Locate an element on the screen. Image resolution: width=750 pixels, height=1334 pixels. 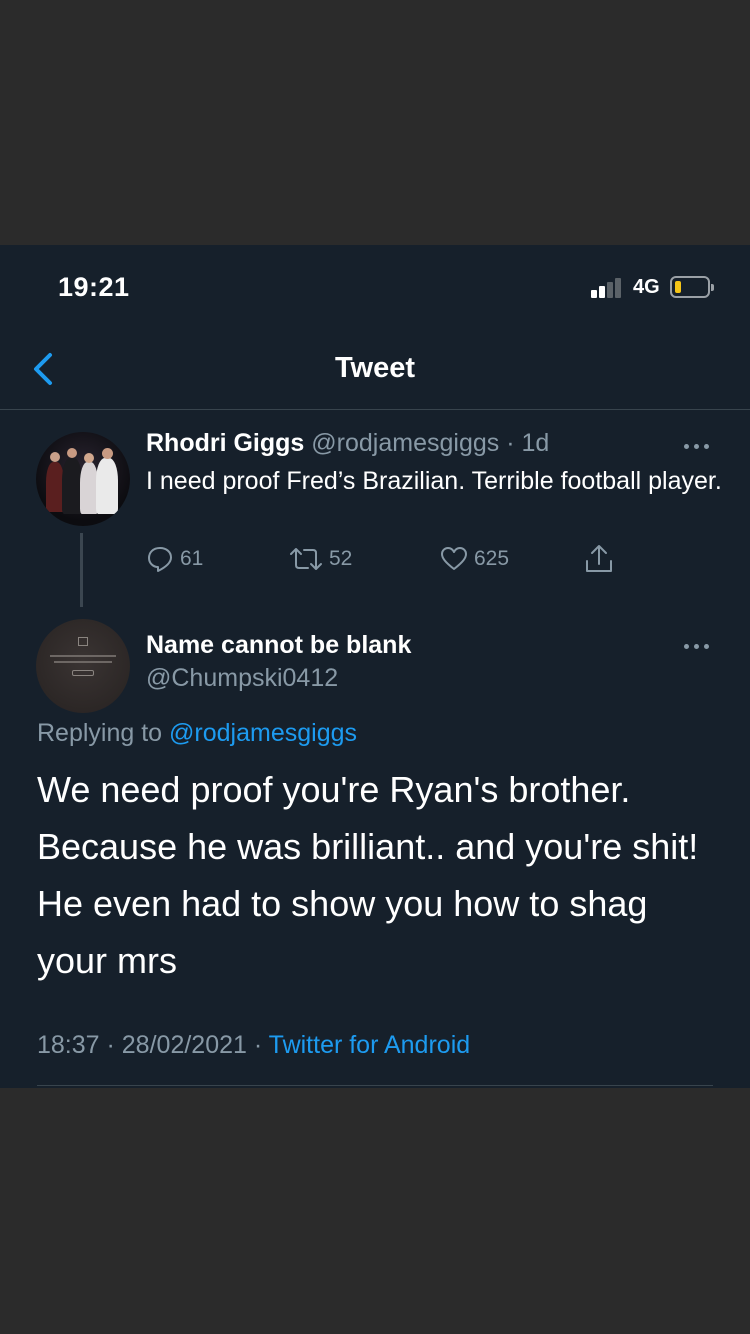
reply-icon is located at coordinates (160, 559).